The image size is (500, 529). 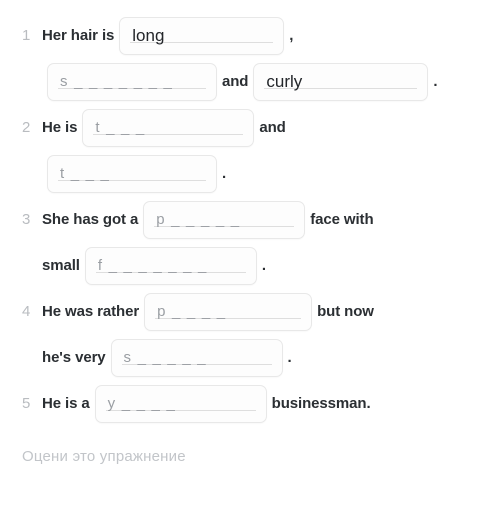 I want to click on sentence-text: He is, so click(x=60, y=127).